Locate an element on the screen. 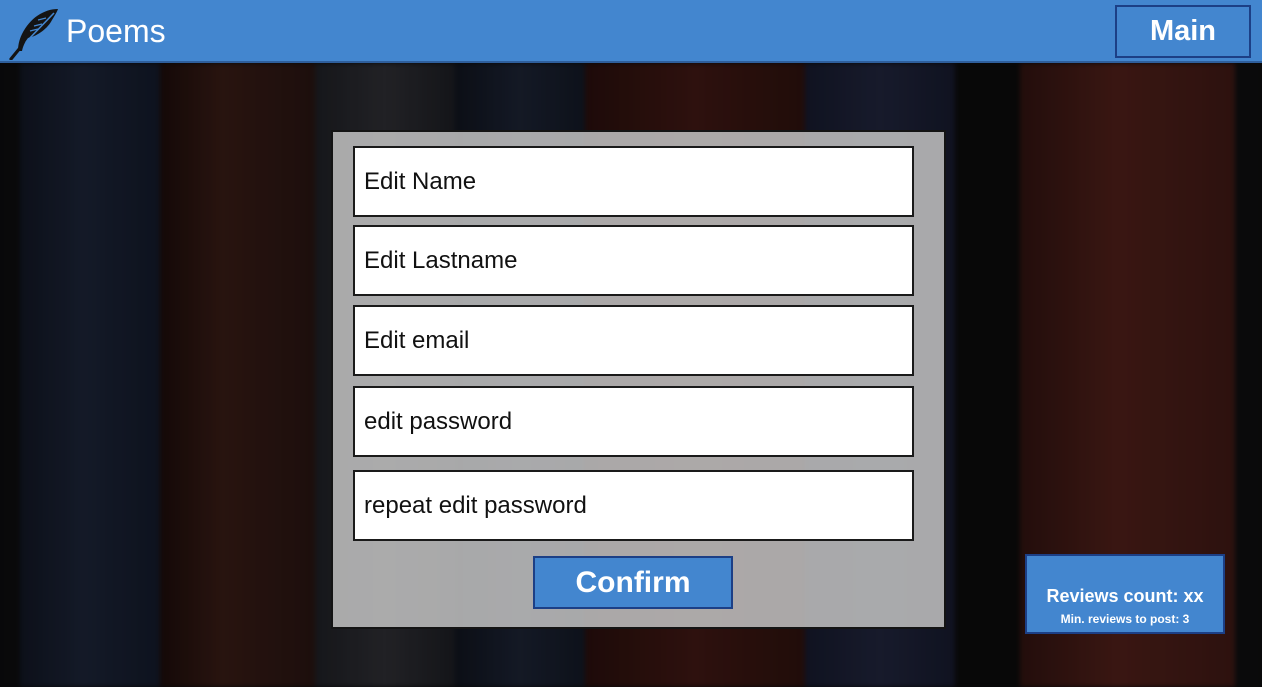 This screenshot has height=687, width=1262. edit-email-field: Edit email is located at coordinates (633, 340).